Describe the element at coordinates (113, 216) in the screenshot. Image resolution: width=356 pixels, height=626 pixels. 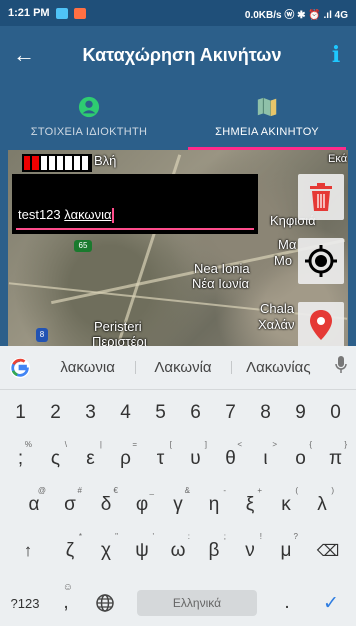
I see `text-caret` at that location.